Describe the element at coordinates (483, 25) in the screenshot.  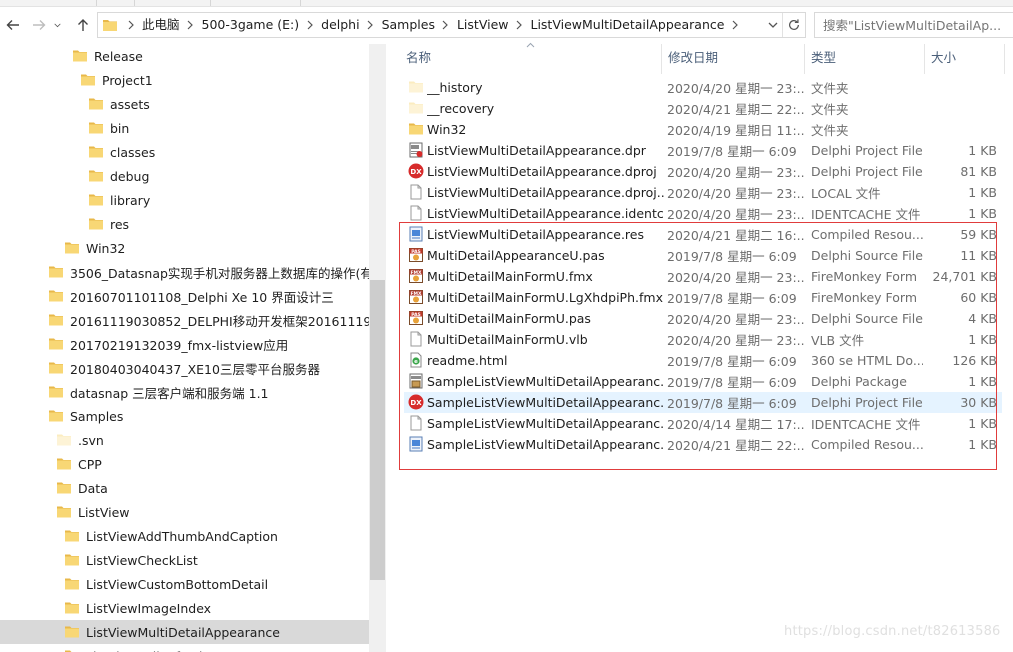
I see `breadcrumb-listview: ListView` at that location.